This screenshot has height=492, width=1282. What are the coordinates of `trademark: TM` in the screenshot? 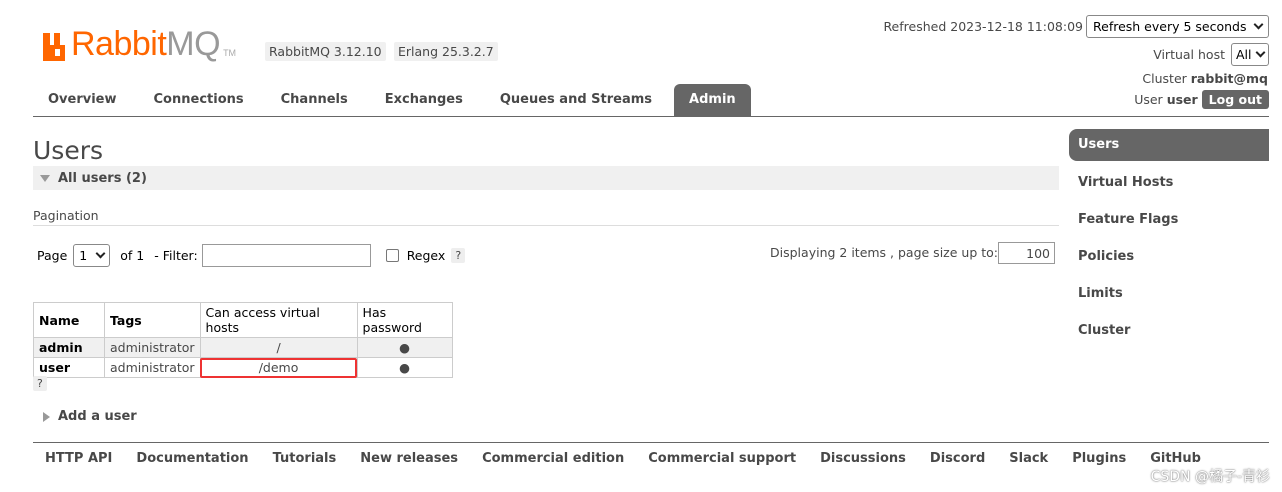 It's located at (230, 53).